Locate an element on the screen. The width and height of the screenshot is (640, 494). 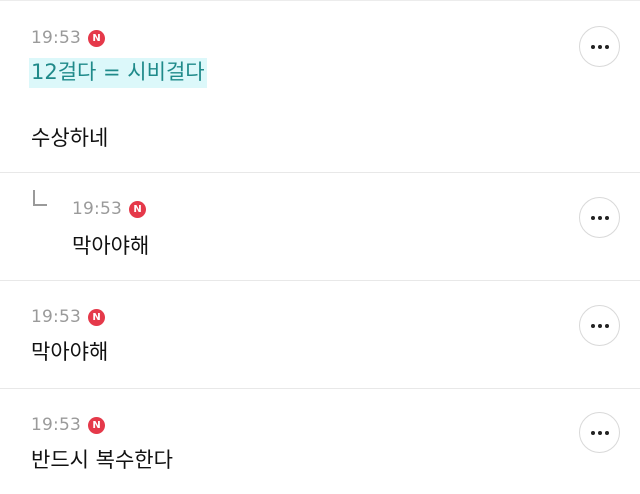
comment-text: 반드시 복수한다 is located at coordinates (102, 460).